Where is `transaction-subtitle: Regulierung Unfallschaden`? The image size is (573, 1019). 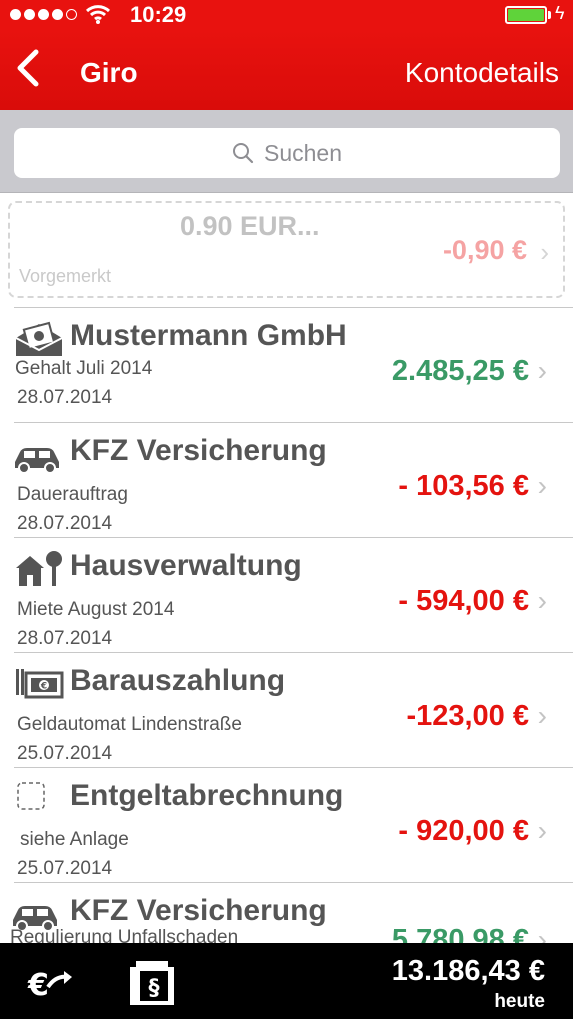 transaction-subtitle: Regulierung Unfallschaden is located at coordinates (124, 935).